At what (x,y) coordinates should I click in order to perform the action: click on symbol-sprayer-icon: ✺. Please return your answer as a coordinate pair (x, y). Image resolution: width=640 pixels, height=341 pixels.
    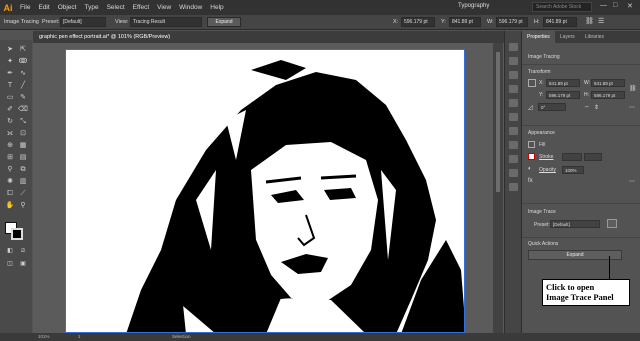
    Looking at the image, I should click on (10, 181).